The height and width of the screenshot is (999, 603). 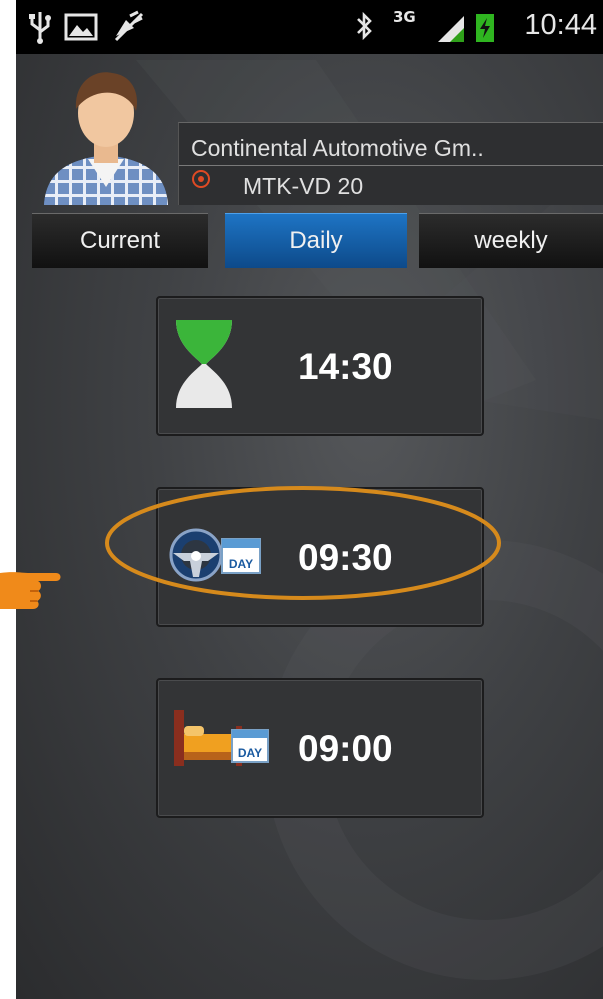 What do you see at coordinates (204, 364) in the screenshot?
I see `hourglass-icon` at bounding box center [204, 364].